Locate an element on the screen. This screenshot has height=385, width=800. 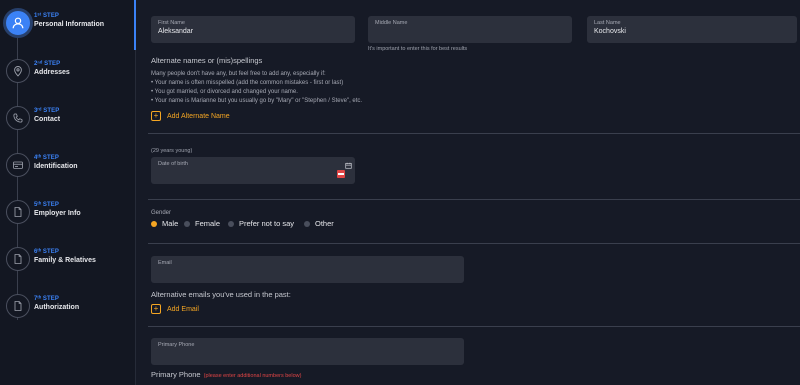
user-icon is located at coordinates (18, 23).